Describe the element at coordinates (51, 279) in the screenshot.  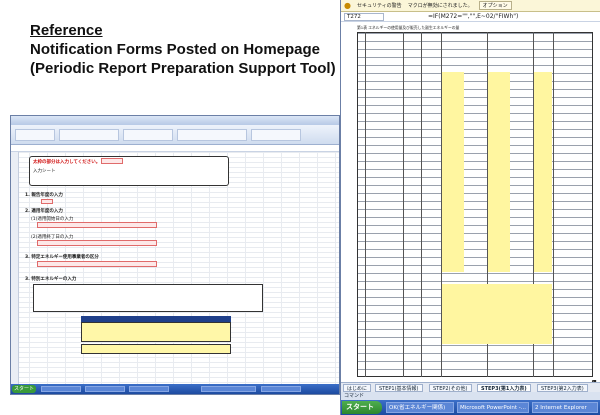
I see `step4-label: 3. 特別エネルギーの入力` at that location.